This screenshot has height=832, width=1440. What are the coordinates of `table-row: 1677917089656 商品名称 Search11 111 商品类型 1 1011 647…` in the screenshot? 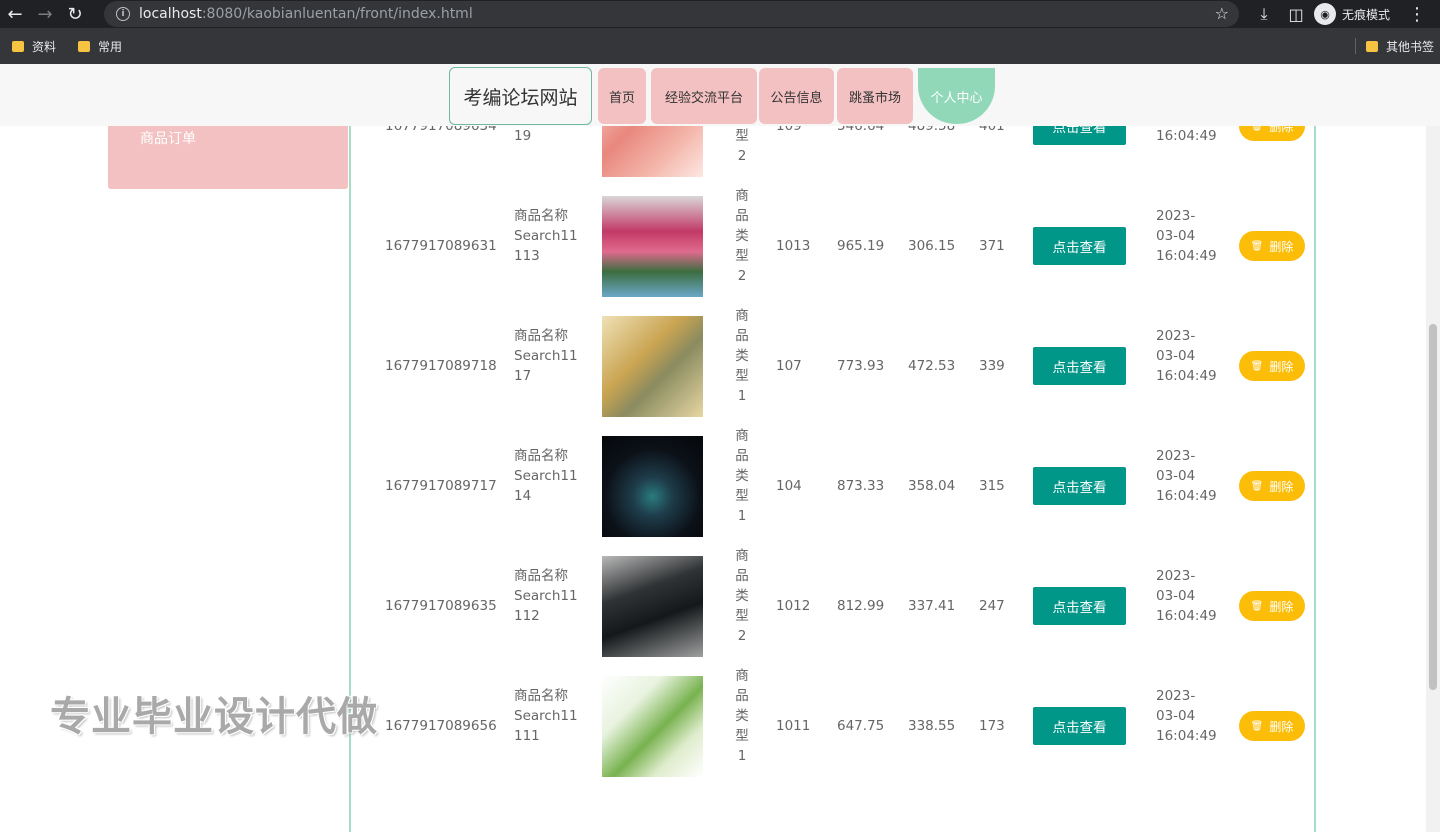 It's located at (832, 726).